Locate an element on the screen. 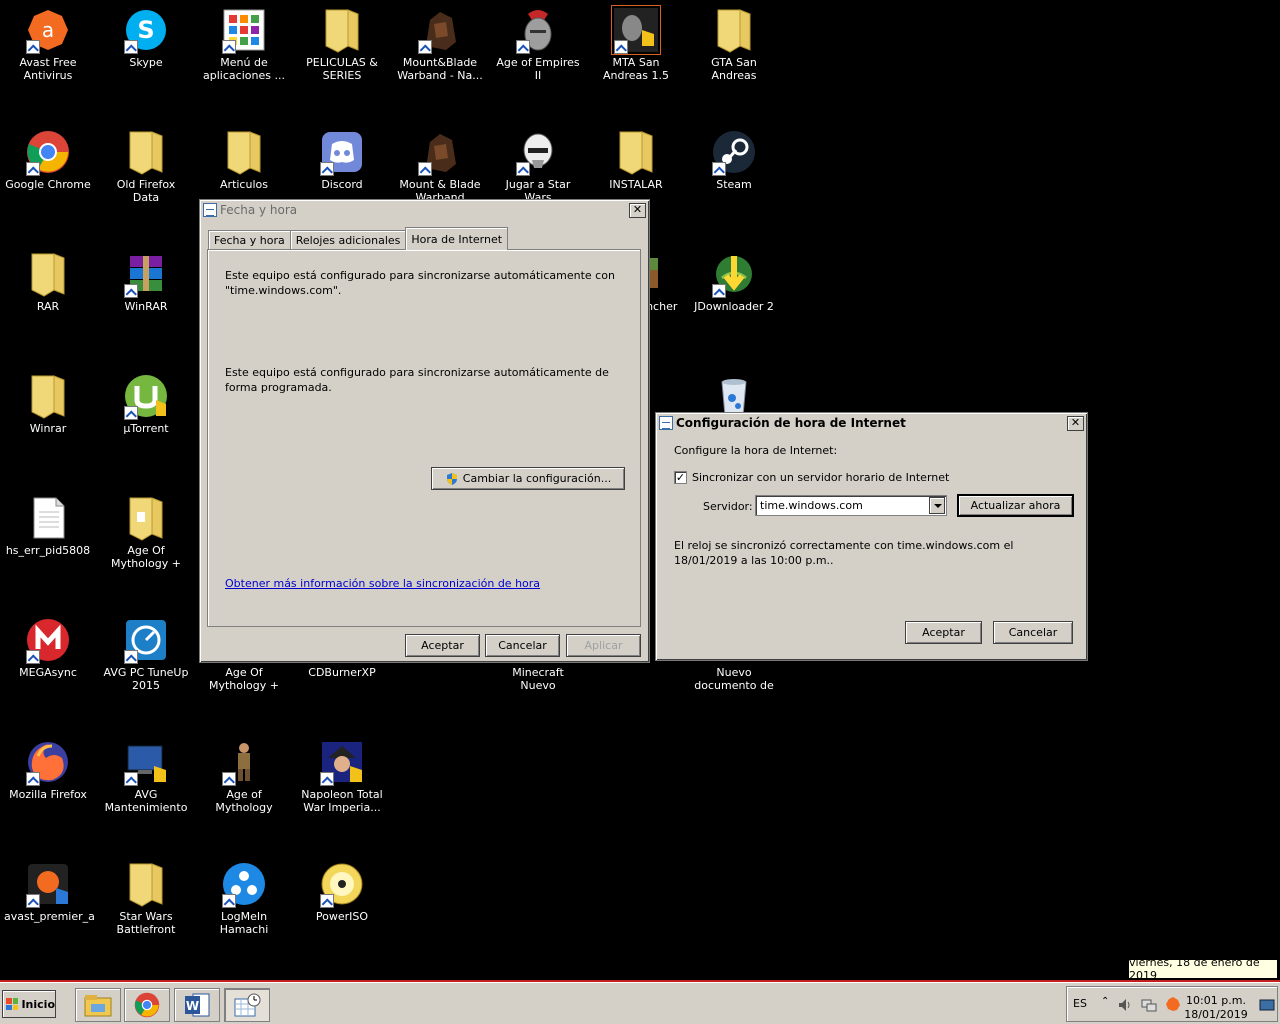 The height and width of the screenshot is (1024, 1280). start-button: Inicio is located at coordinates (29, 1004).